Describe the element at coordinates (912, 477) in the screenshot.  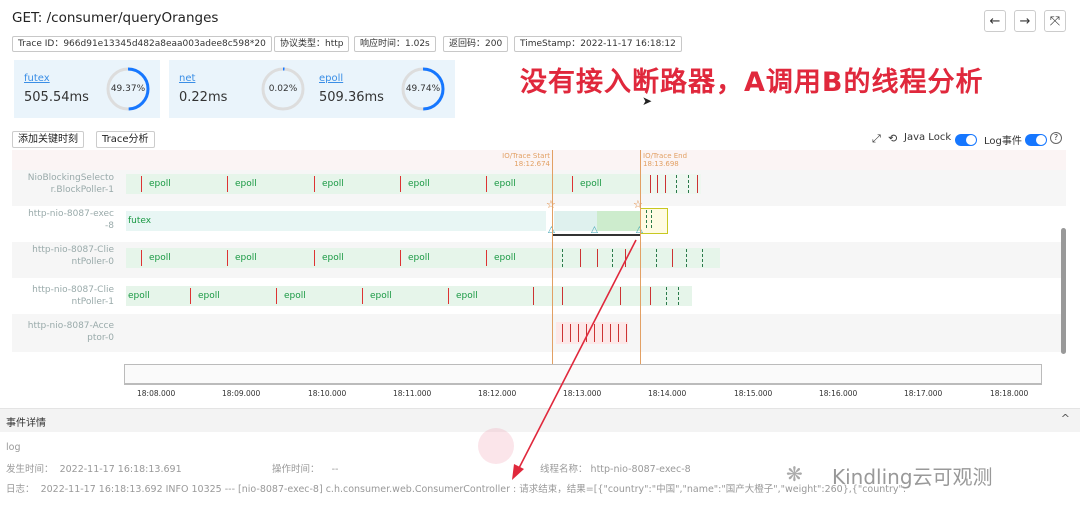
I see `watermark-text: Kindling云可观测` at that location.